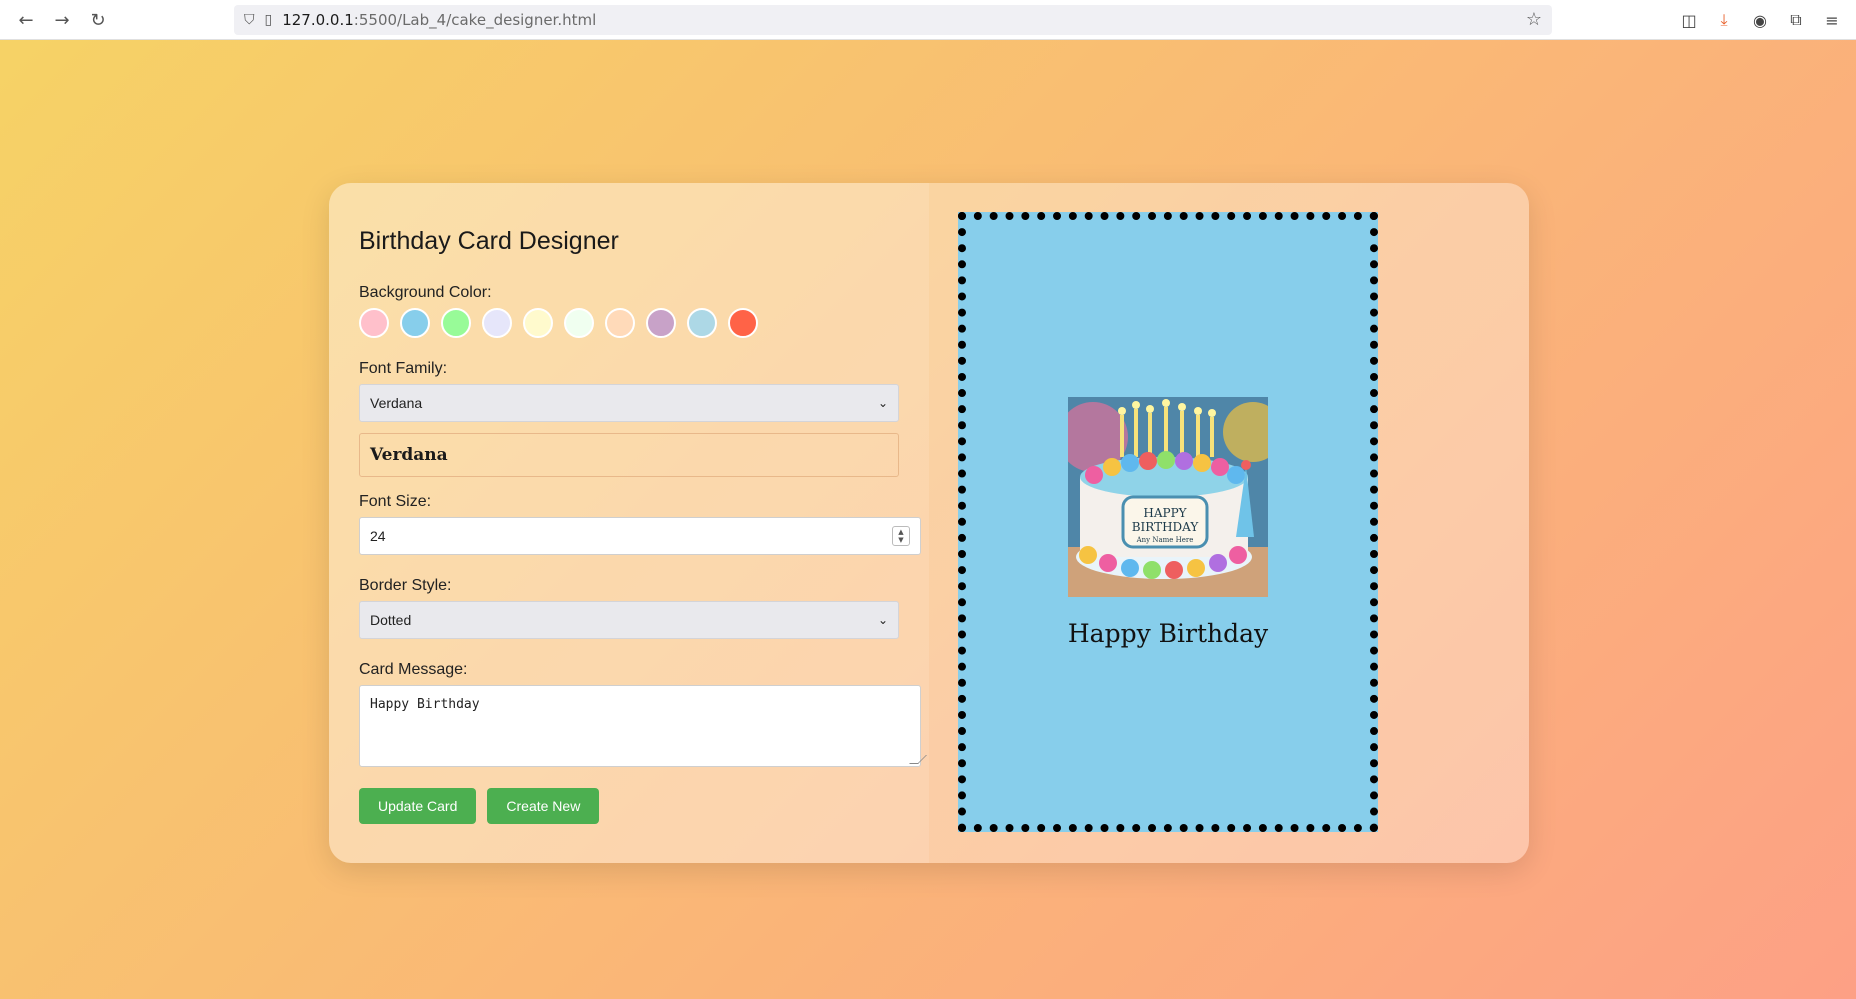 The width and height of the screenshot is (1856, 999). Describe the element at coordinates (425, 704) in the screenshot. I see `card-message-value: Happy Birthday` at that location.